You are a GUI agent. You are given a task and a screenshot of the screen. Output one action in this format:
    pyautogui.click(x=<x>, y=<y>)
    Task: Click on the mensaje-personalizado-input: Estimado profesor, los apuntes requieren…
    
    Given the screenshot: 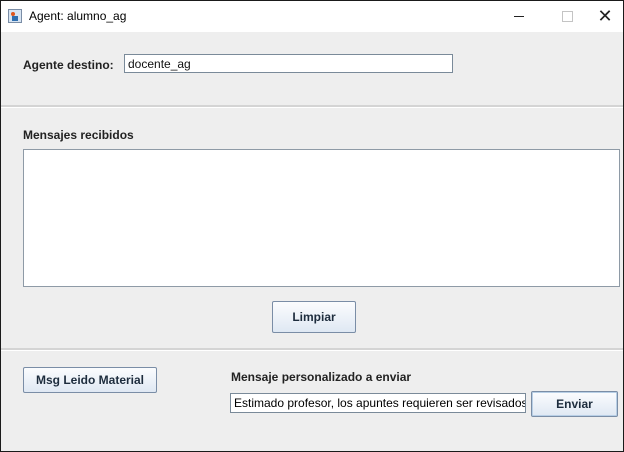 What is the action you would take?
    pyautogui.click(x=378, y=403)
    